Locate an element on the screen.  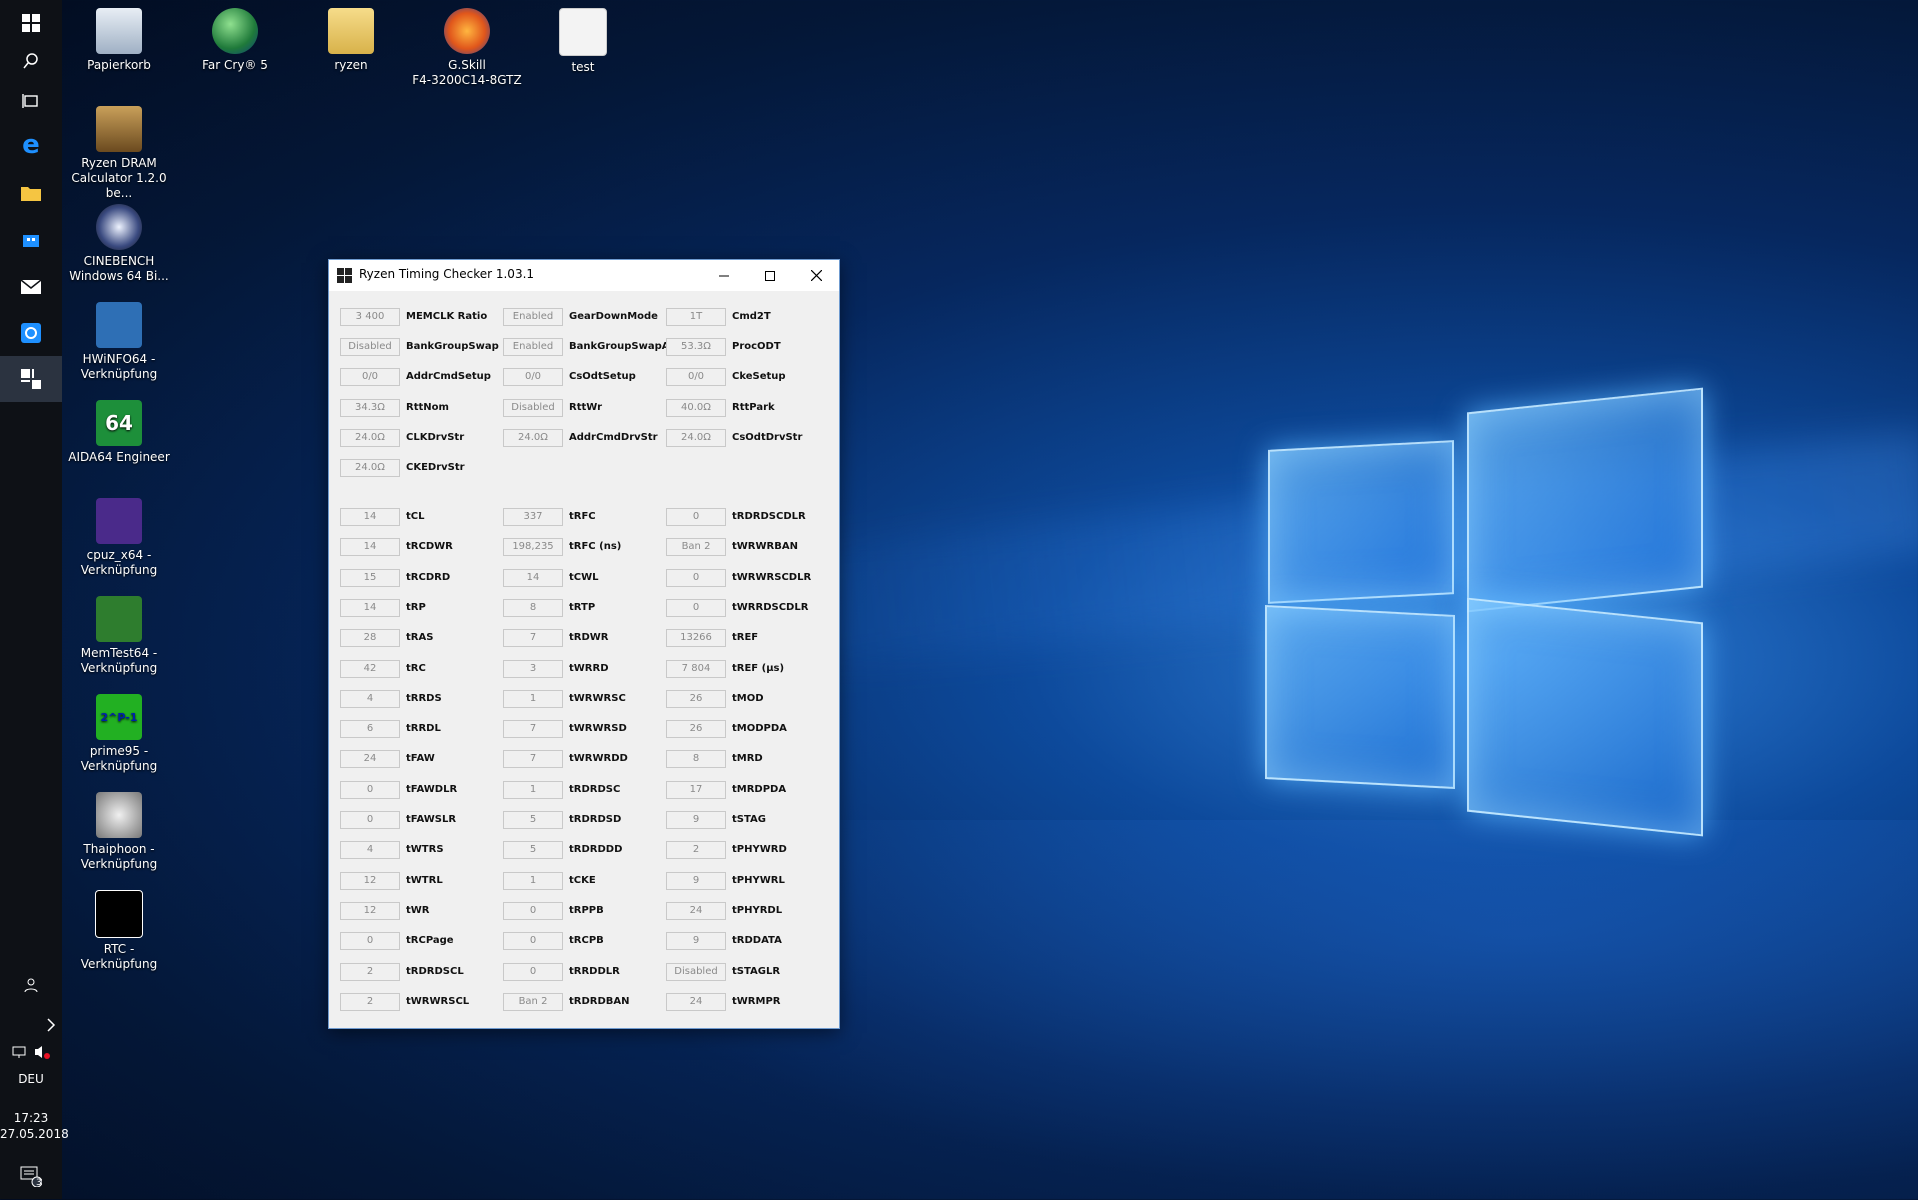
ryzen-timing-checker-icon is located at coordinates (31, 379).